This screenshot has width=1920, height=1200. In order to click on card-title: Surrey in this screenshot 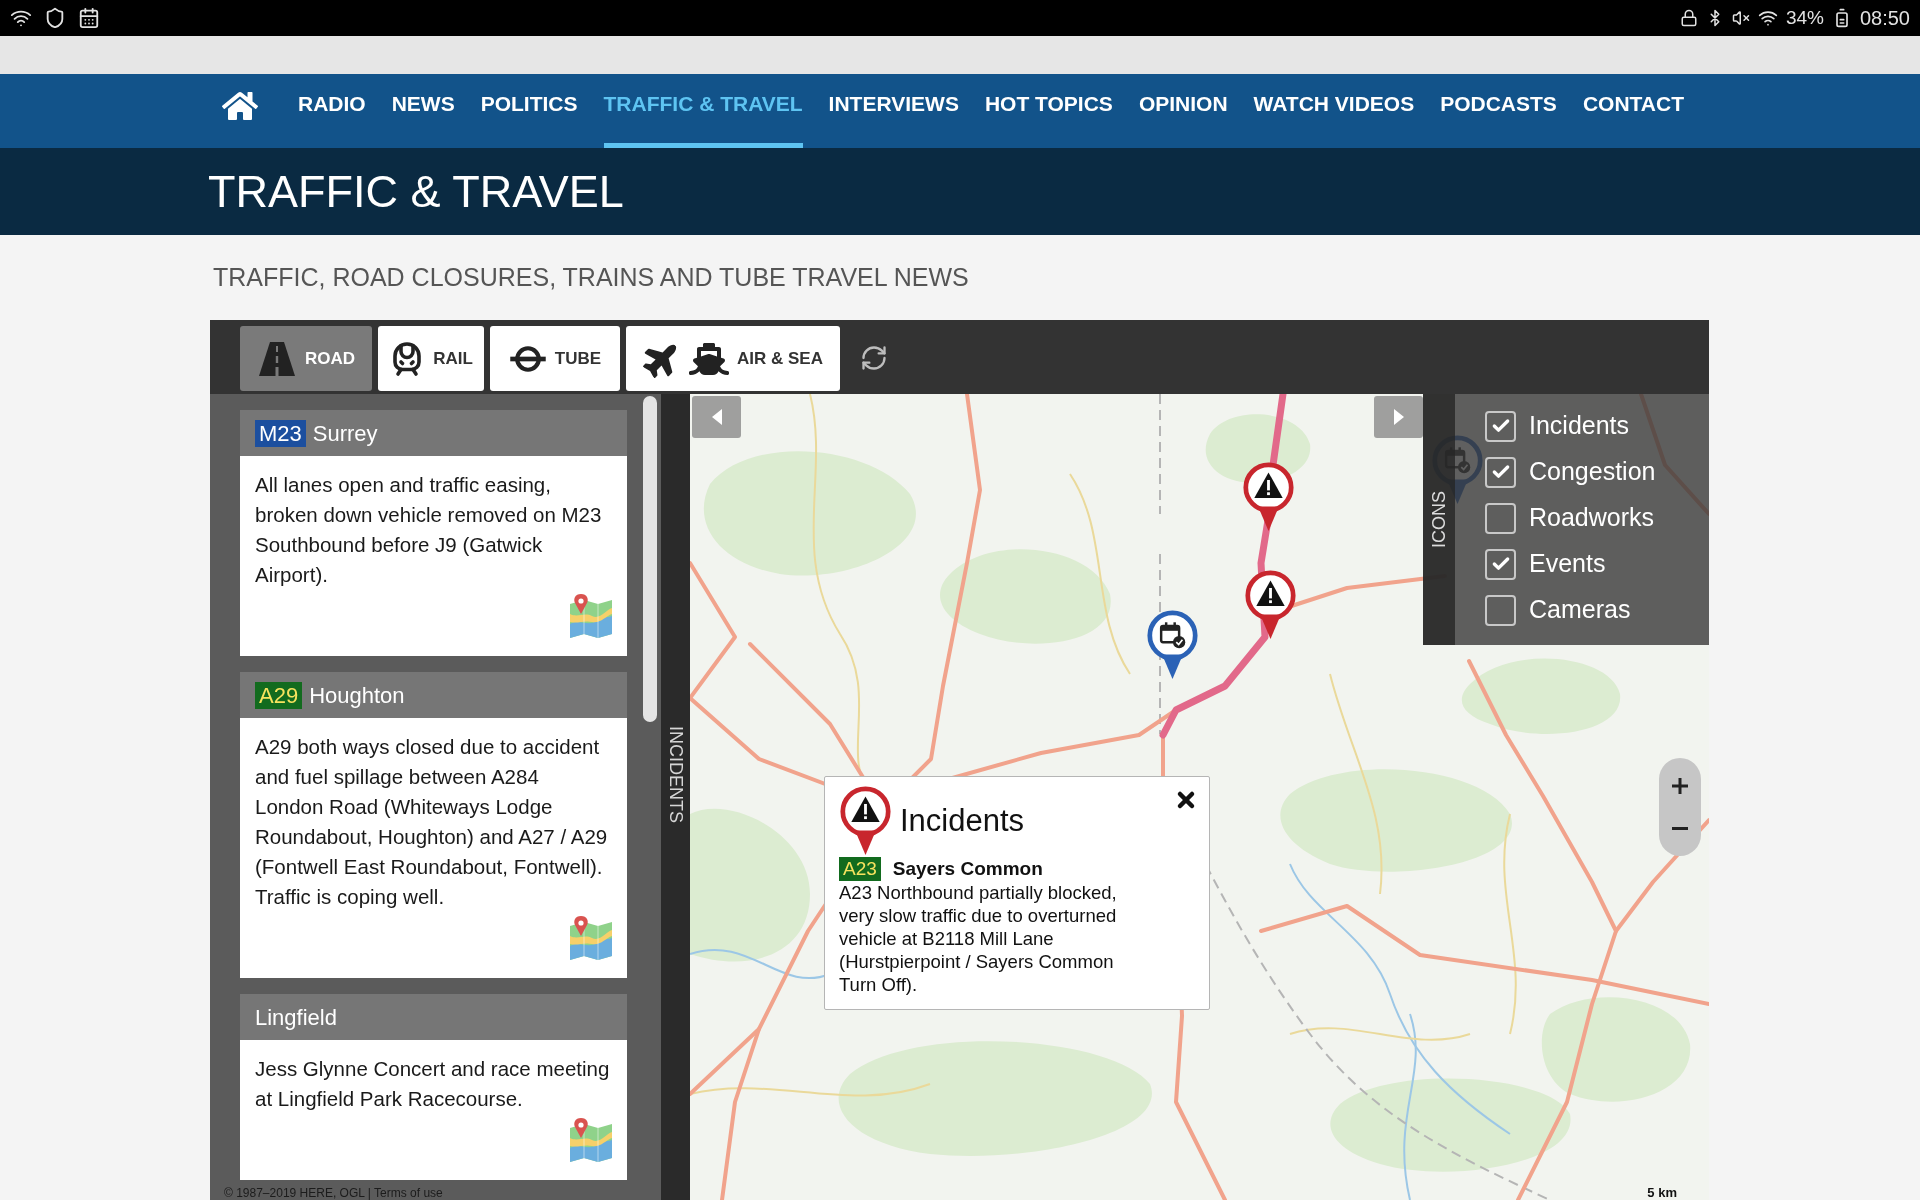, I will do `click(345, 433)`.